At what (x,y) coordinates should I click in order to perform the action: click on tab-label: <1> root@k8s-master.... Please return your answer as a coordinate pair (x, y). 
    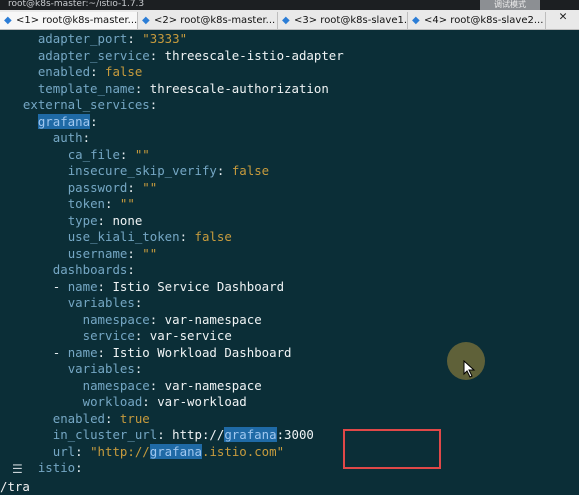
    Looking at the image, I should click on (77, 20).